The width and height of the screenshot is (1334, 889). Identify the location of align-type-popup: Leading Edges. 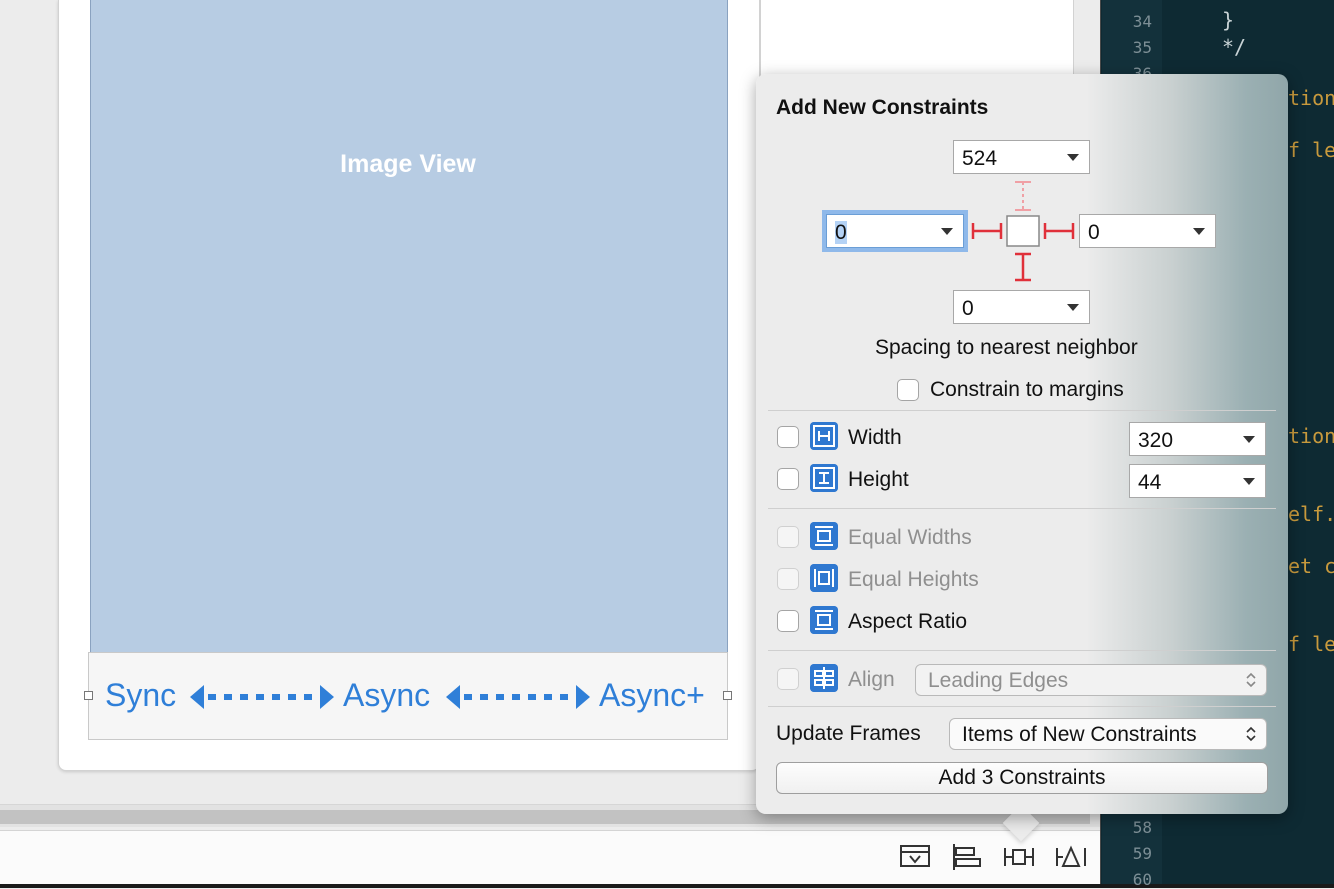
(1091, 680).